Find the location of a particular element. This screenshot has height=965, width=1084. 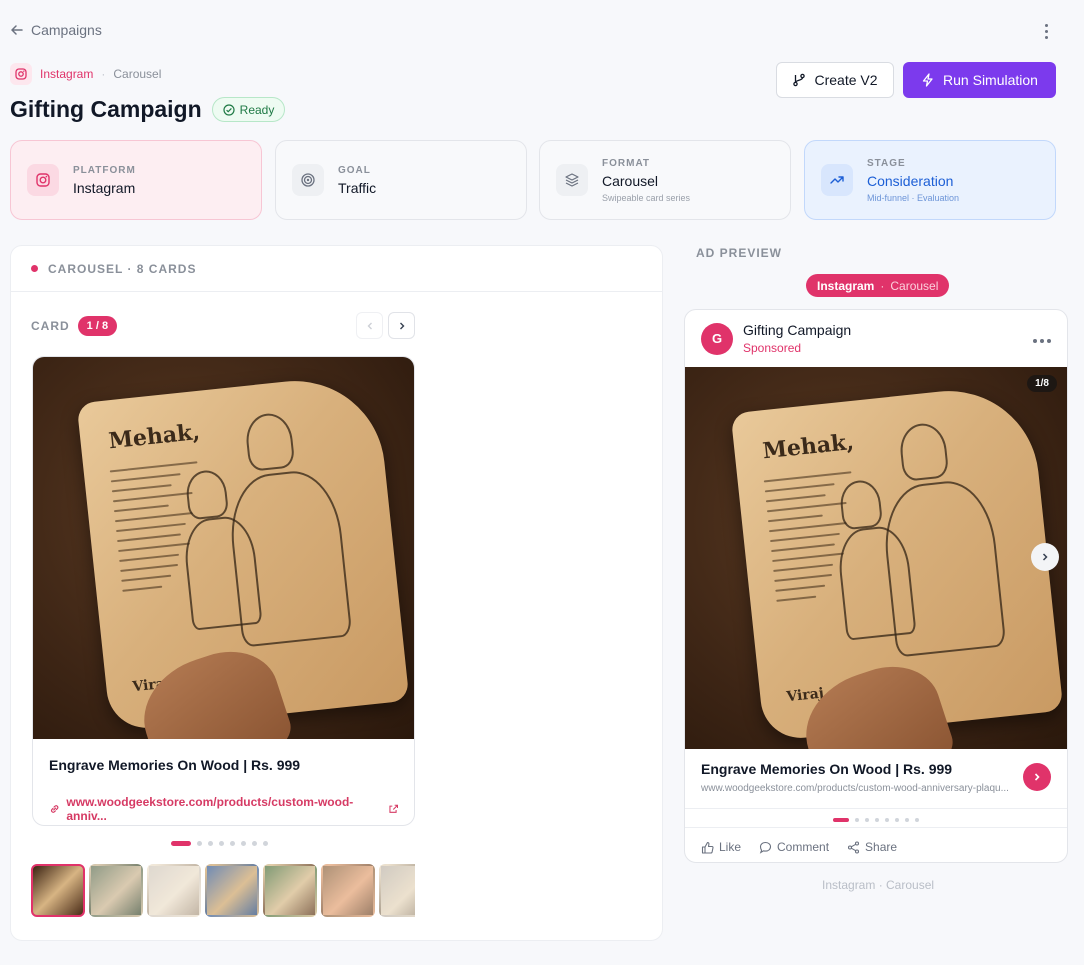

breadcrumb-platform: Instagram is located at coordinates (67, 74).